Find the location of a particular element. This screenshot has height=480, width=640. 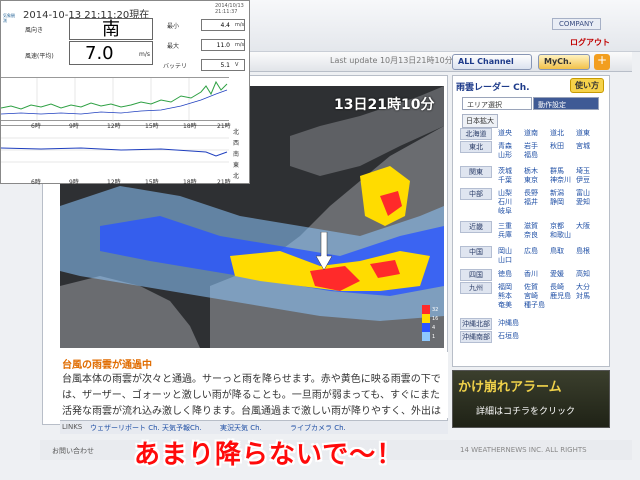

anemometer-datetime-small: 2014/10/13 21:11:37 is located at coordinates (229, 9).